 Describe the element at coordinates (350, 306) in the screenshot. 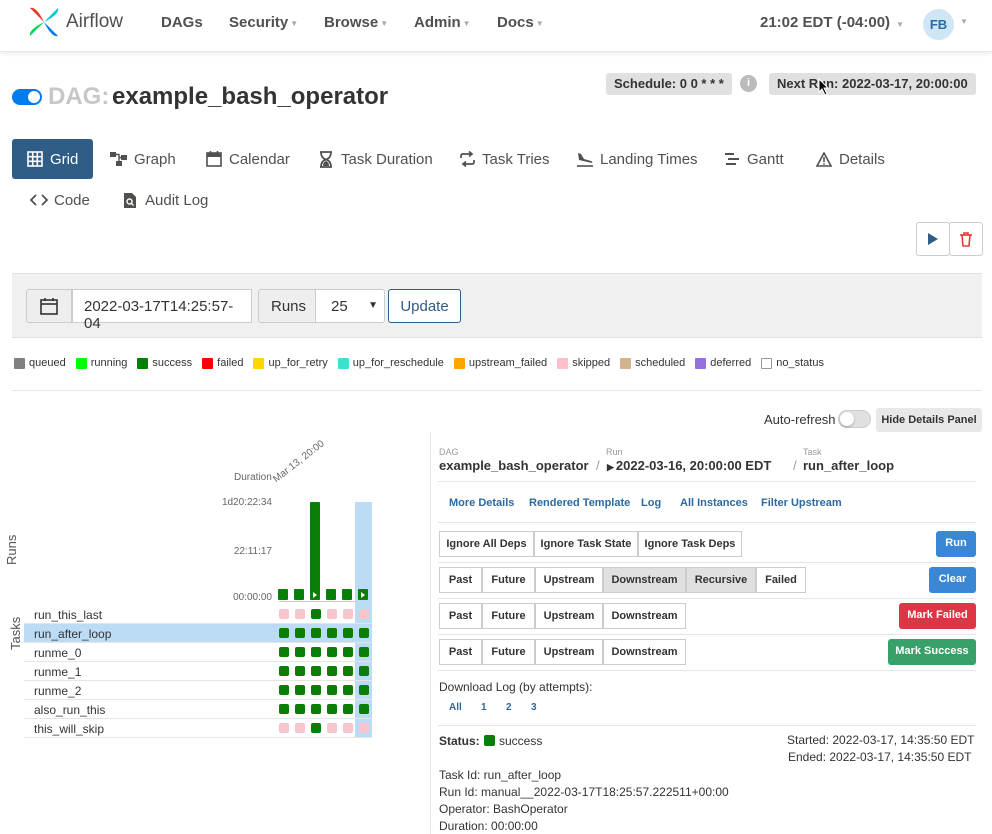

I see `num-runs-select: 25 ▼` at that location.